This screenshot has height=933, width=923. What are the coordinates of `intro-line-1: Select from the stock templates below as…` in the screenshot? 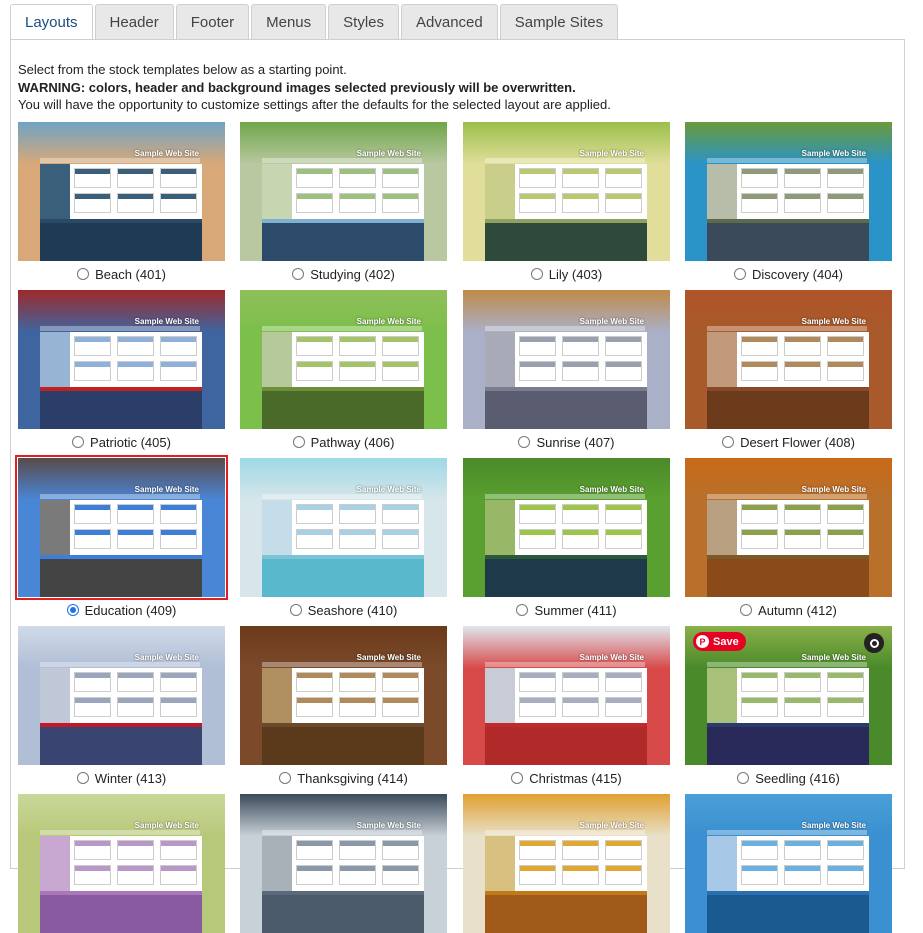 It's located at (182, 69).